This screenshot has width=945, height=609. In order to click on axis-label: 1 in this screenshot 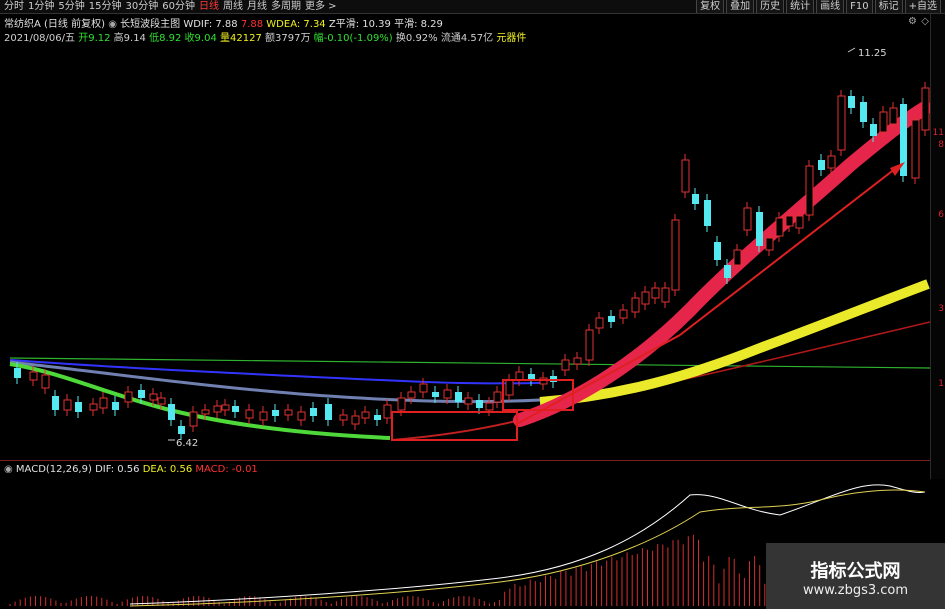, I will do `click(941, 384)`.